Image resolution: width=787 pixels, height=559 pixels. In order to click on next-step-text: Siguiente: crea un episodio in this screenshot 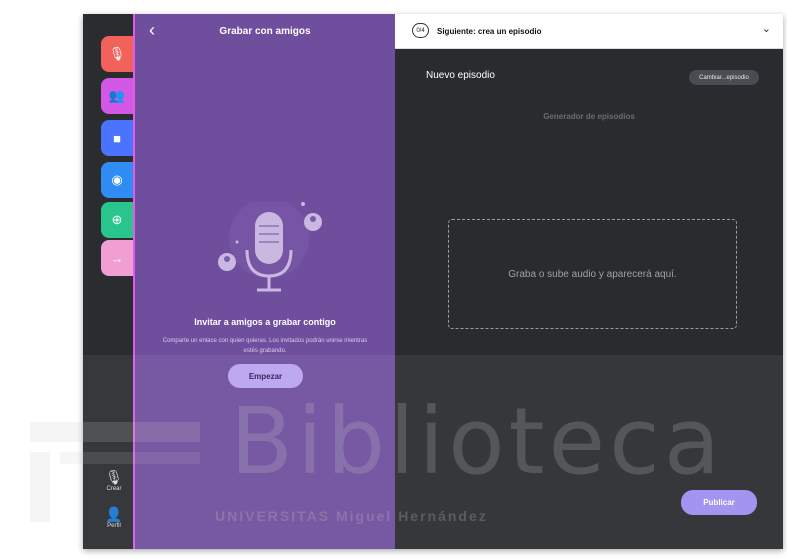, I will do `click(489, 31)`.